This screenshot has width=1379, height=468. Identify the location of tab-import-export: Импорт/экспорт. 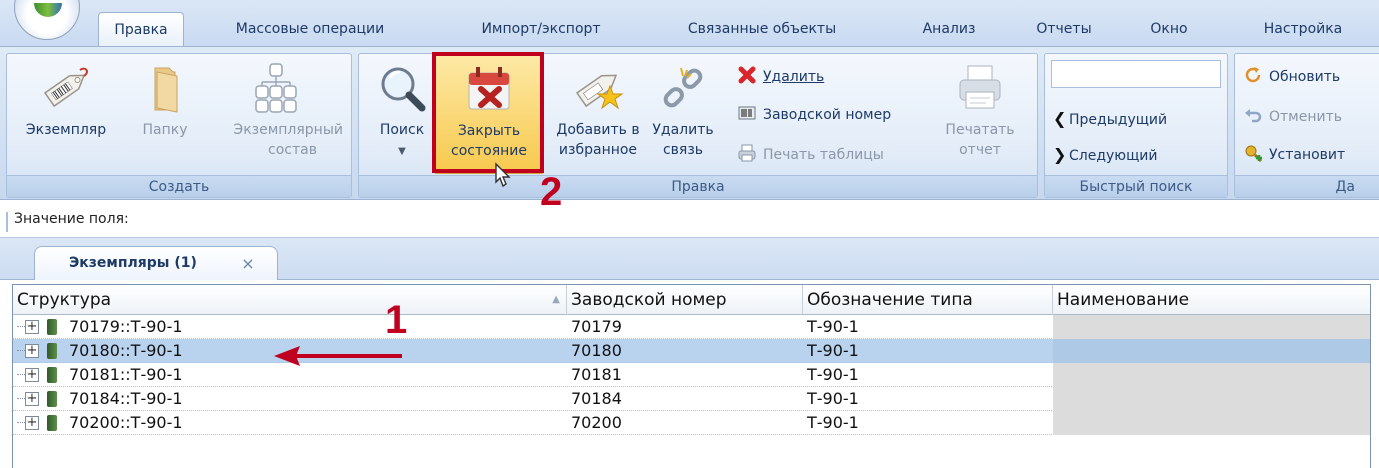
(541, 29).